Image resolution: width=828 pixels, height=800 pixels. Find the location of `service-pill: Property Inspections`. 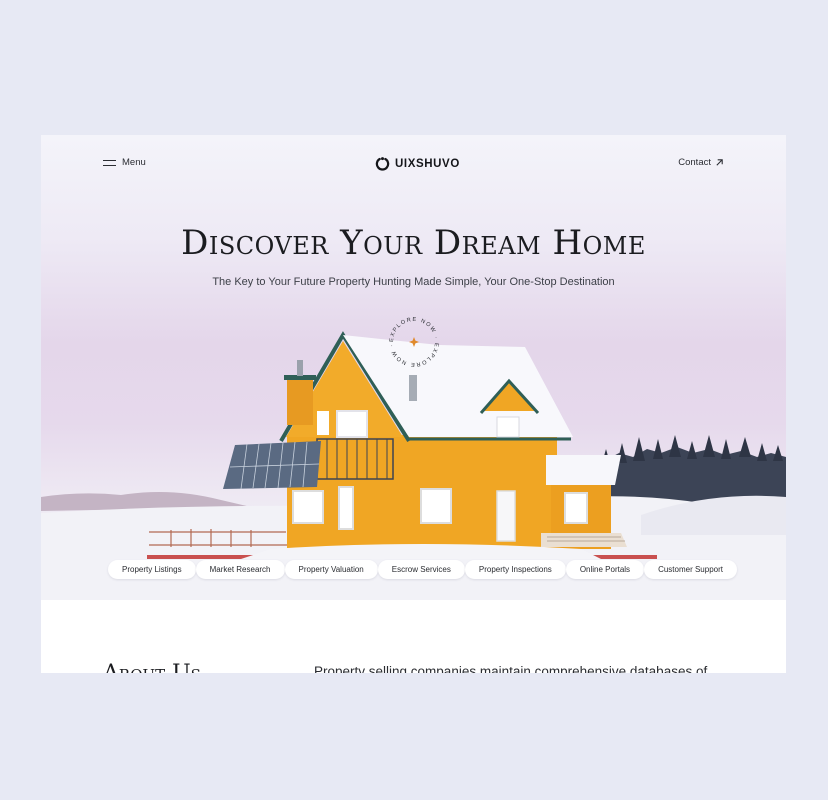

service-pill: Property Inspections is located at coordinates (515, 569).